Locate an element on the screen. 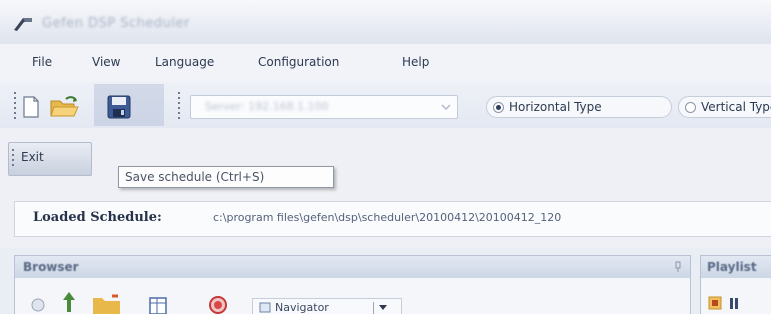  stop-icon is located at coordinates (218, 304).